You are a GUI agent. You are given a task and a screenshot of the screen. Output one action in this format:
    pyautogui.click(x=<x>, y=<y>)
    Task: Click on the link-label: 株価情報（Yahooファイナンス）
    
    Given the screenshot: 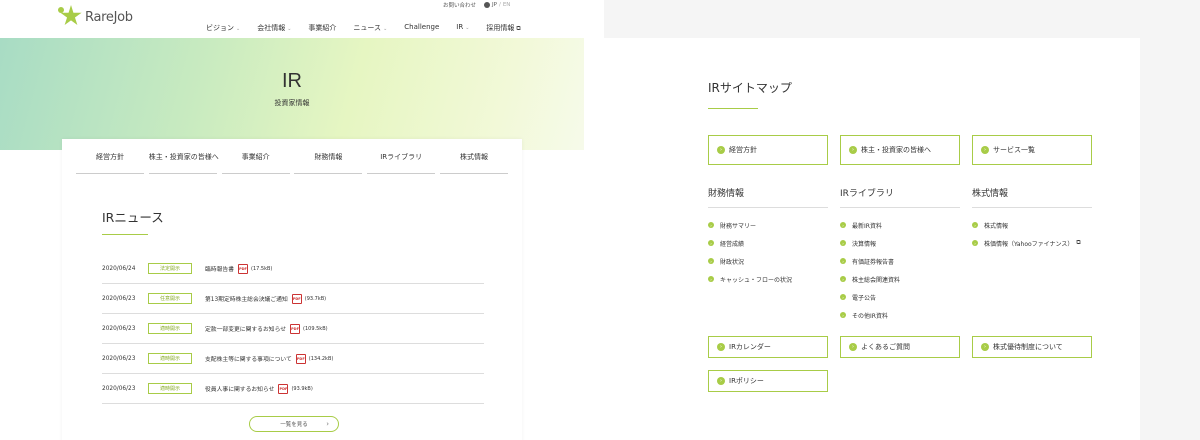 What is the action you would take?
    pyautogui.click(x=1029, y=244)
    